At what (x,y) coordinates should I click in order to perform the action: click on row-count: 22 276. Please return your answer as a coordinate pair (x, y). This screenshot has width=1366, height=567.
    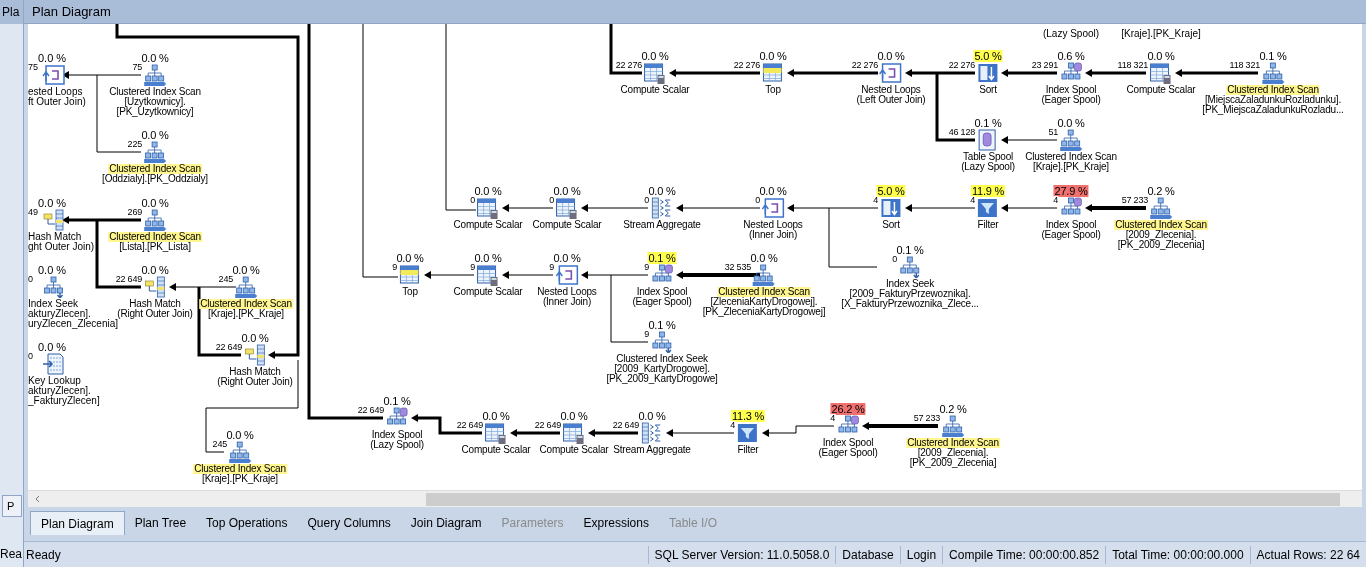
    Looking at the image, I should click on (746, 65).